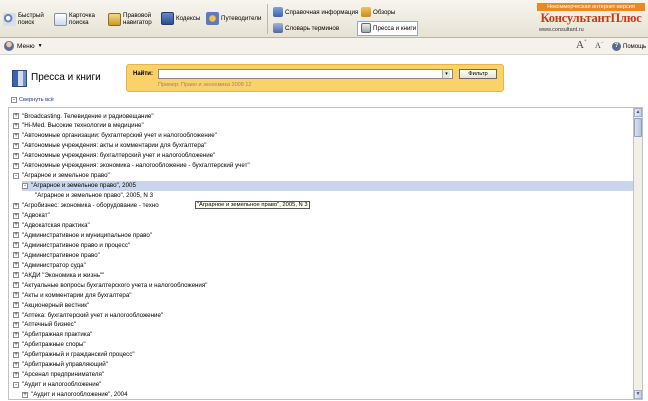  Describe the element at coordinates (306, 28) in the screenshot. I see `term-dictionary-button: Словарь терминов` at that location.